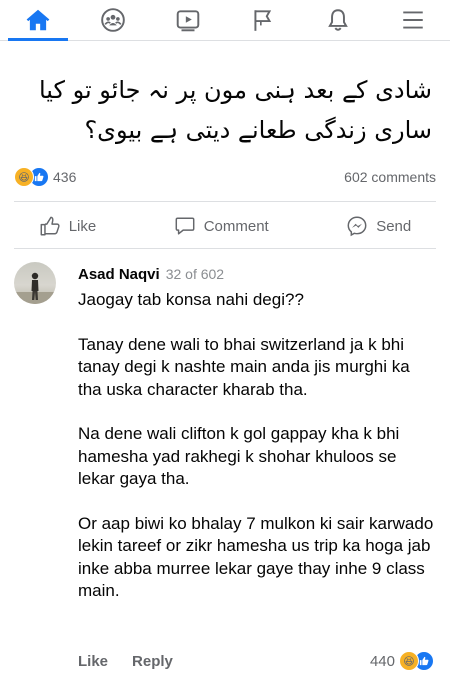  I want to click on avatar, so click(35, 283).